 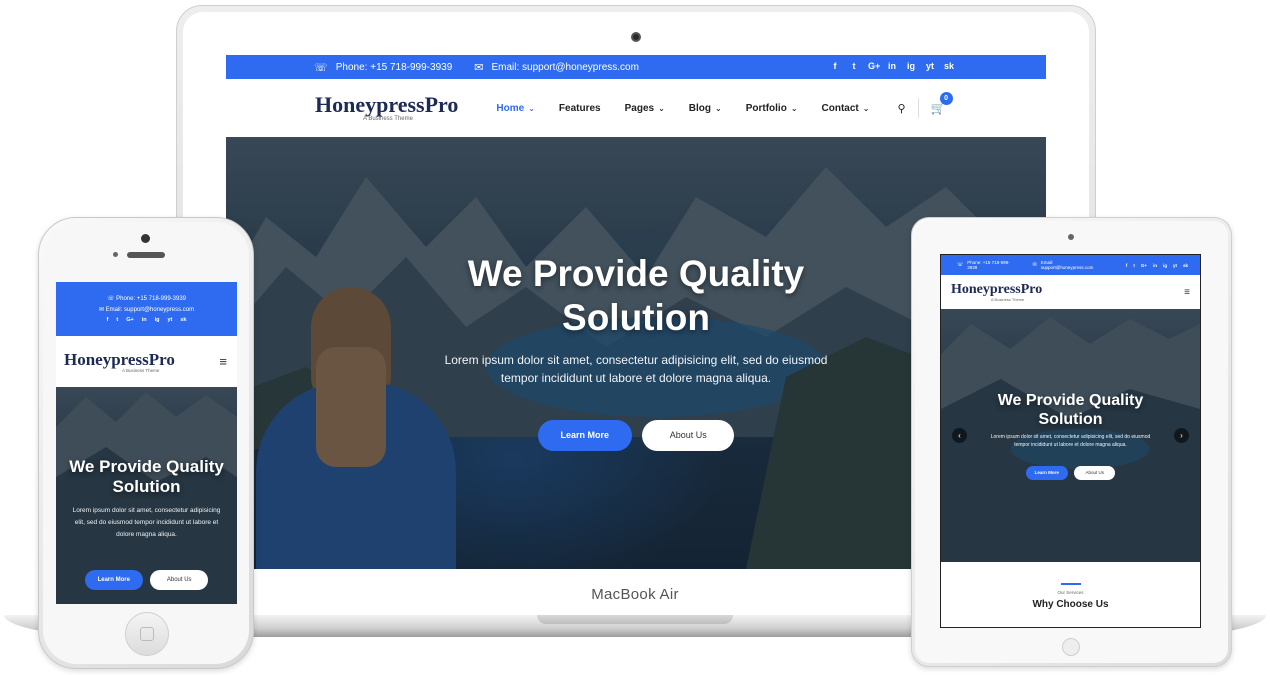 I want to click on nav-features: Features, so click(x=580, y=108).